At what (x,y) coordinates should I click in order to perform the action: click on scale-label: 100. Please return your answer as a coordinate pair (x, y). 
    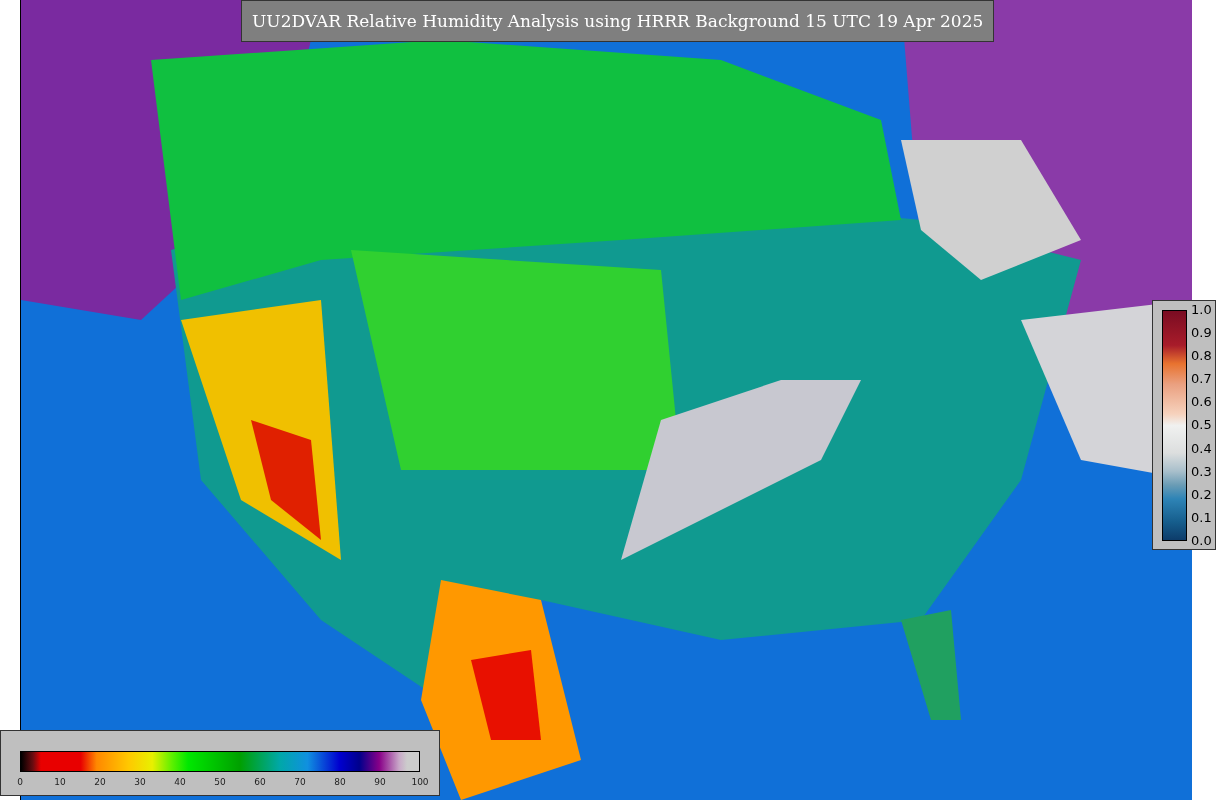
    Looking at the image, I should click on (420, 782).